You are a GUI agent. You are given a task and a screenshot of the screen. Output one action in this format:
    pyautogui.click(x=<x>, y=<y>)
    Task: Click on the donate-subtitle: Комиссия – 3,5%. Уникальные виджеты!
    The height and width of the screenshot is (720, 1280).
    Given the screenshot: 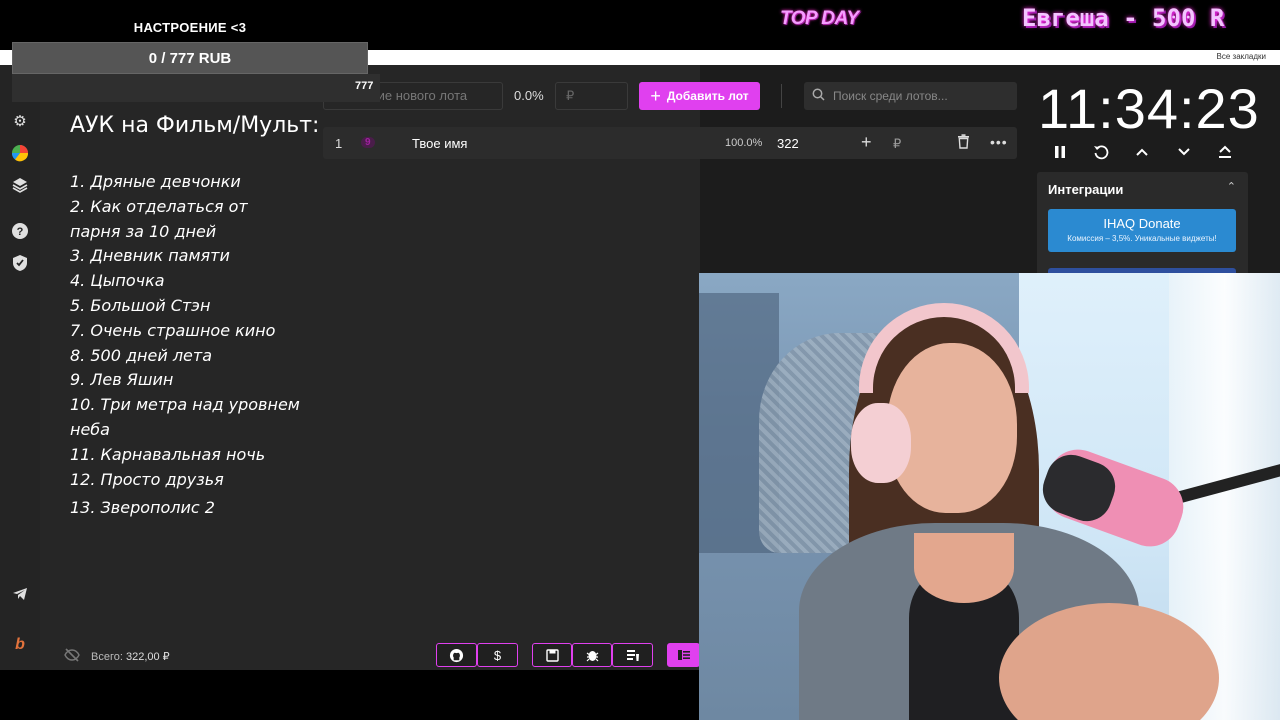 What is the action you would take?
    pyautogui.click(x=1142, y=238)
    